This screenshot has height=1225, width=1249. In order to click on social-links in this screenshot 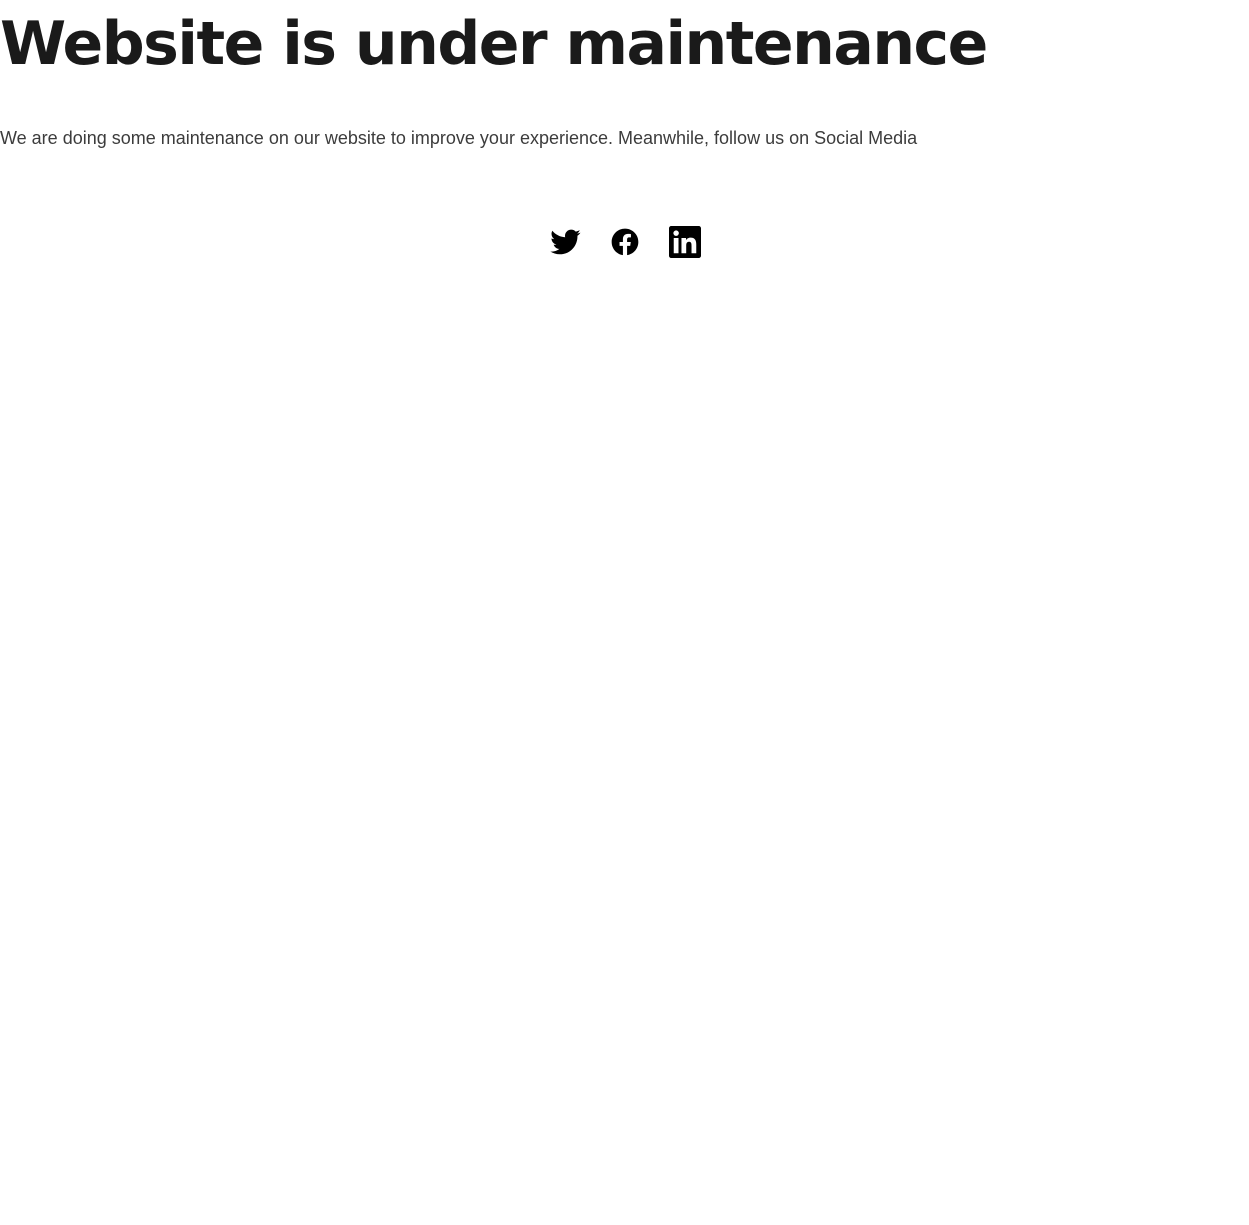, I will do `click(625, 242)`.